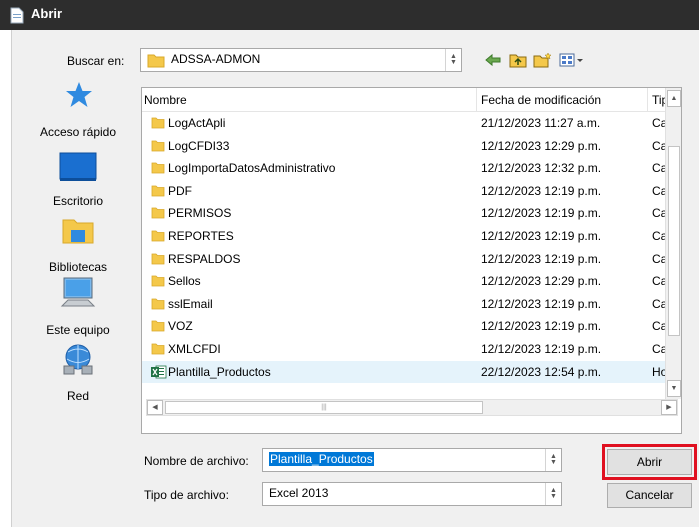 The image size is (699, 527). I want to click on filetype-dropdown-button: ▲ ▼, so click(553, 494).